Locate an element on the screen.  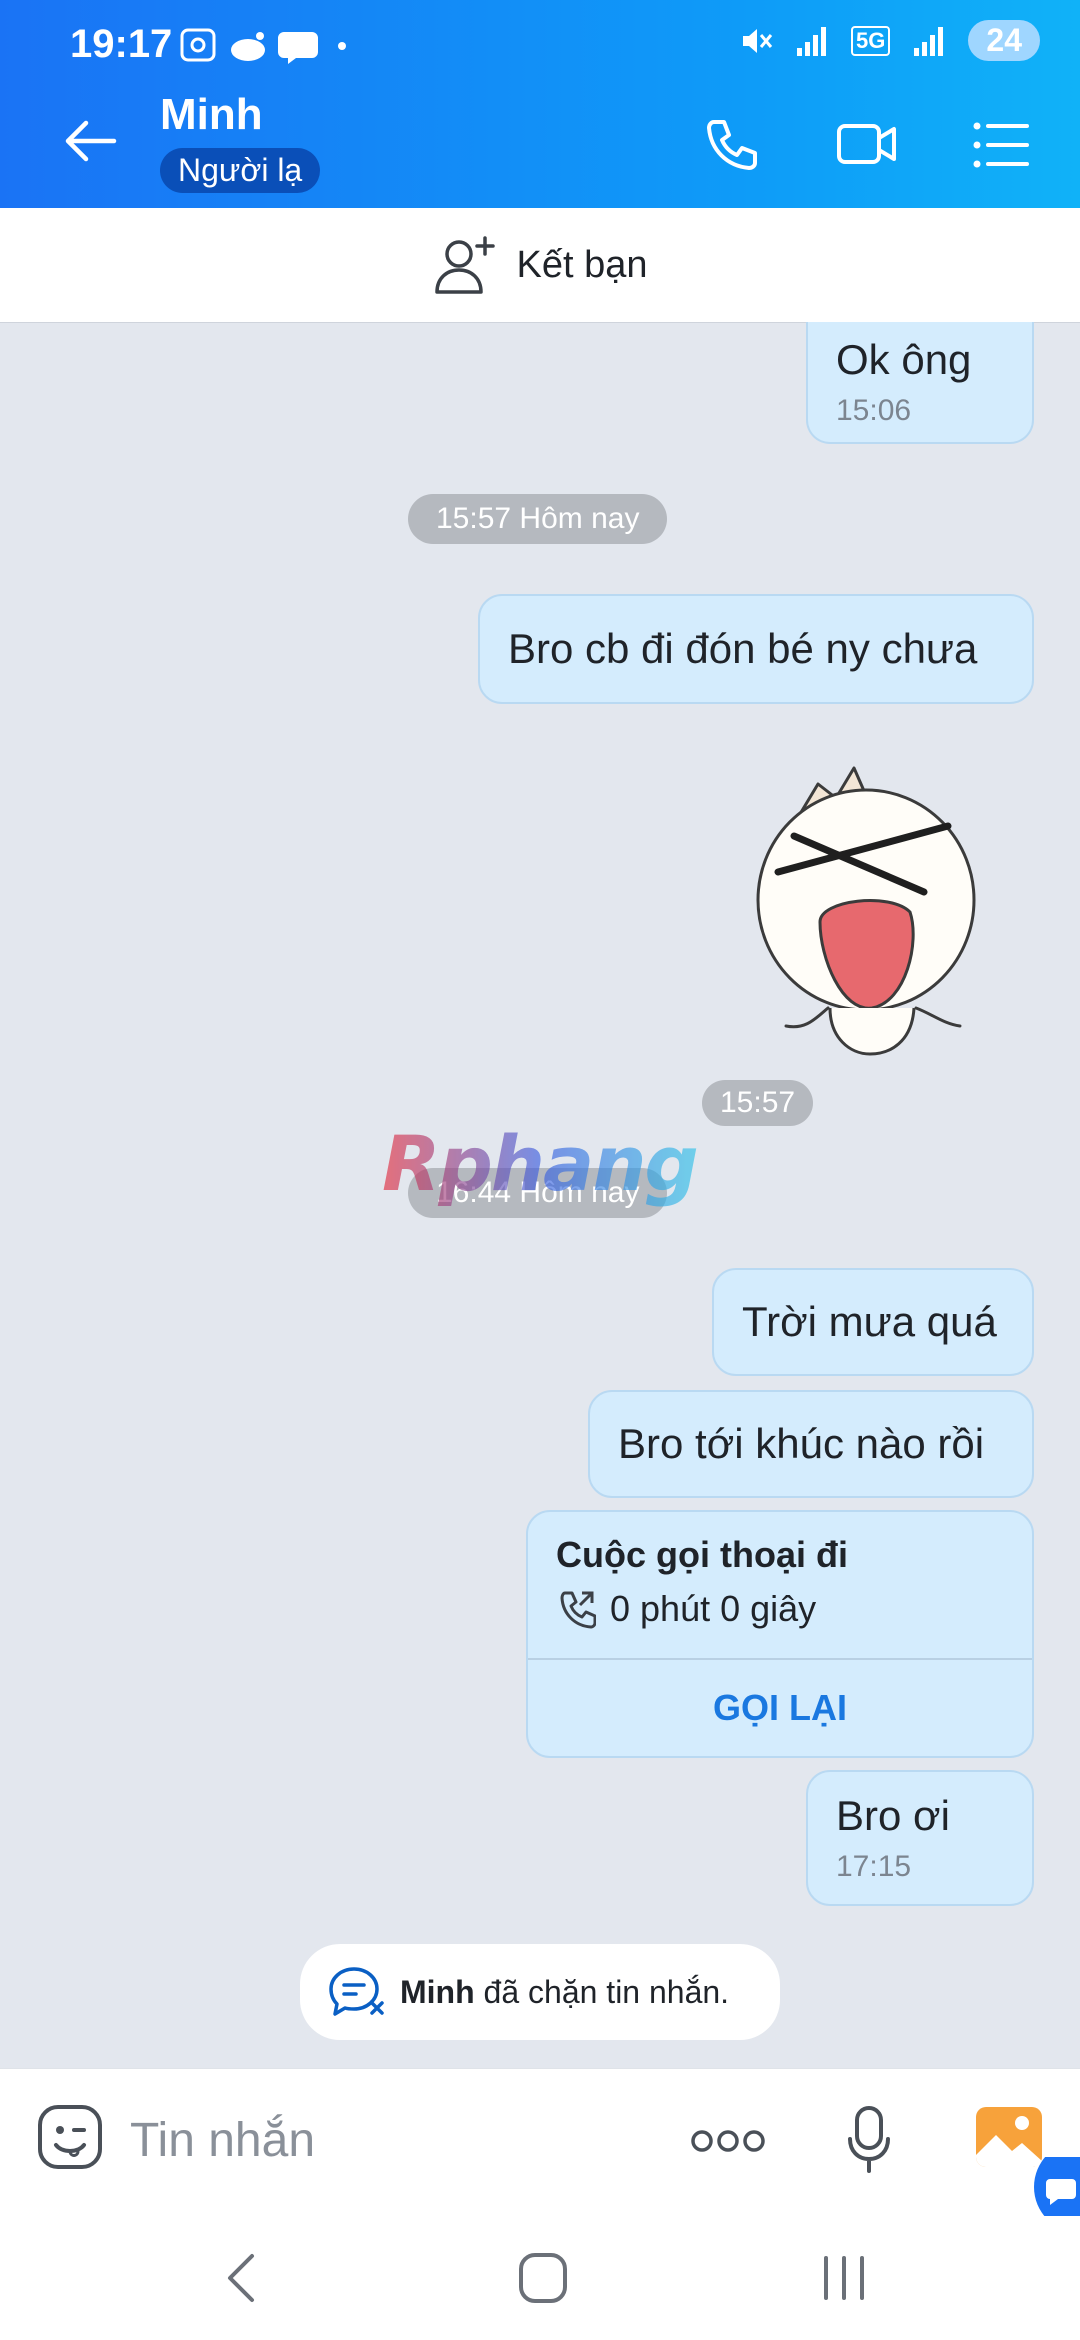
message-bubble: Bro tới khúc nào rồi is located at coordinates (811, 1444).